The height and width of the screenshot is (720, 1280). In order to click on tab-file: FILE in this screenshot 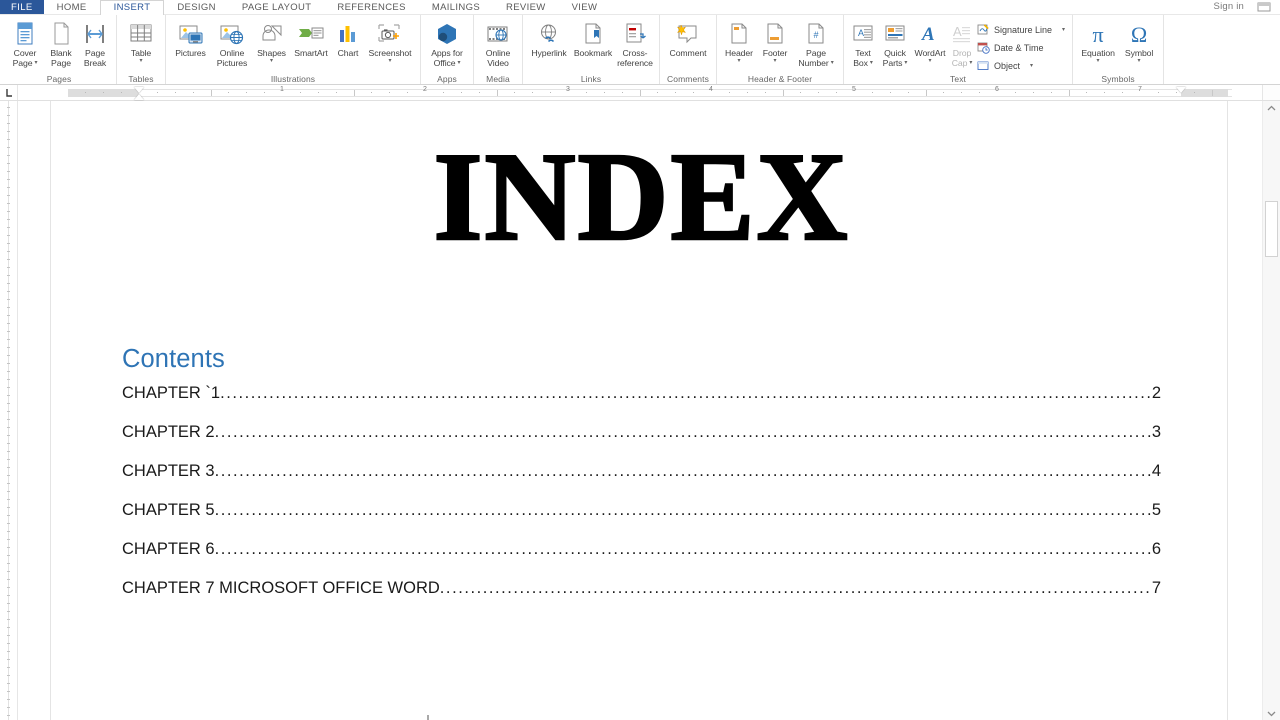, I will do `click(22, 7)`.